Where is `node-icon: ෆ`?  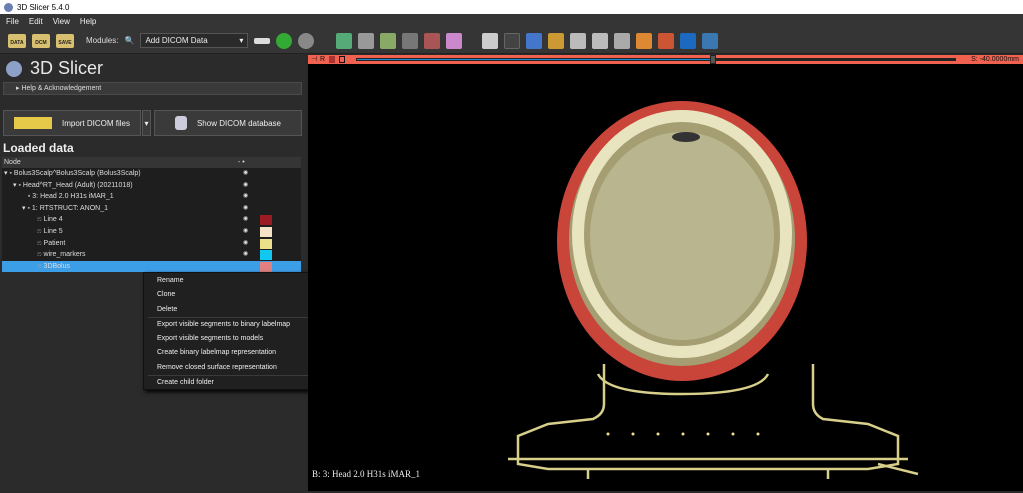 node-icon: ෆ is located at coordinates (39, 255).